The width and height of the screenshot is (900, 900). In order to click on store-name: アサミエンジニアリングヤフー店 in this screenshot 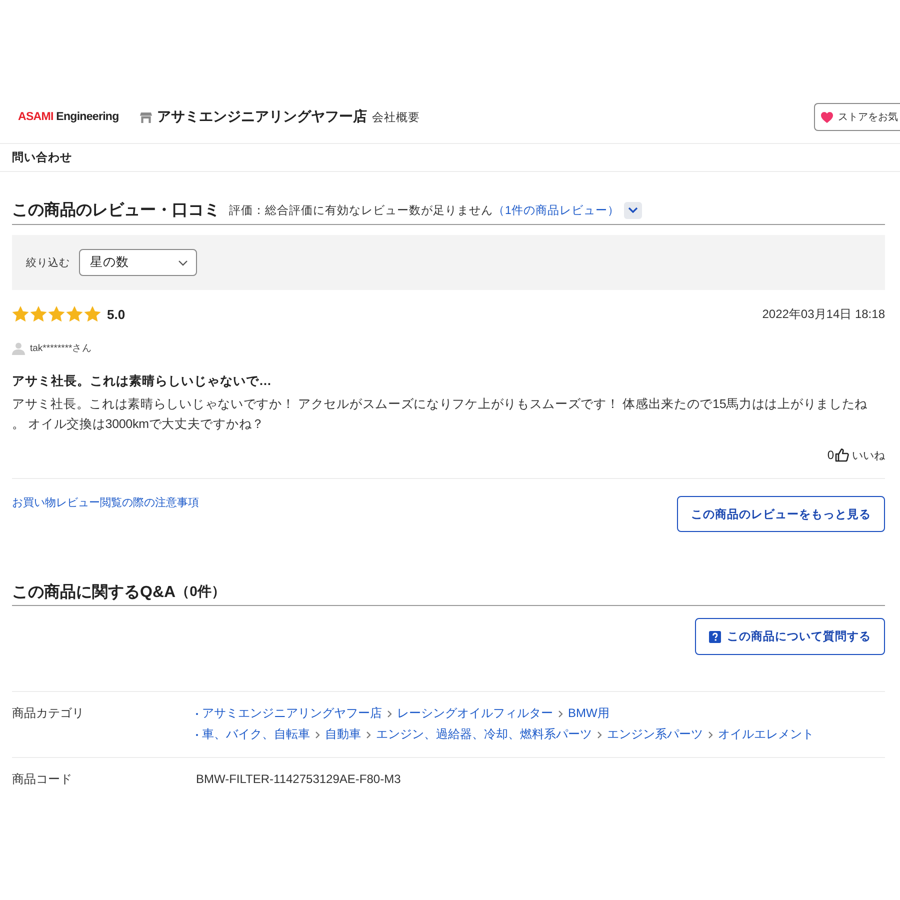, I will do `click(261, 117)`.